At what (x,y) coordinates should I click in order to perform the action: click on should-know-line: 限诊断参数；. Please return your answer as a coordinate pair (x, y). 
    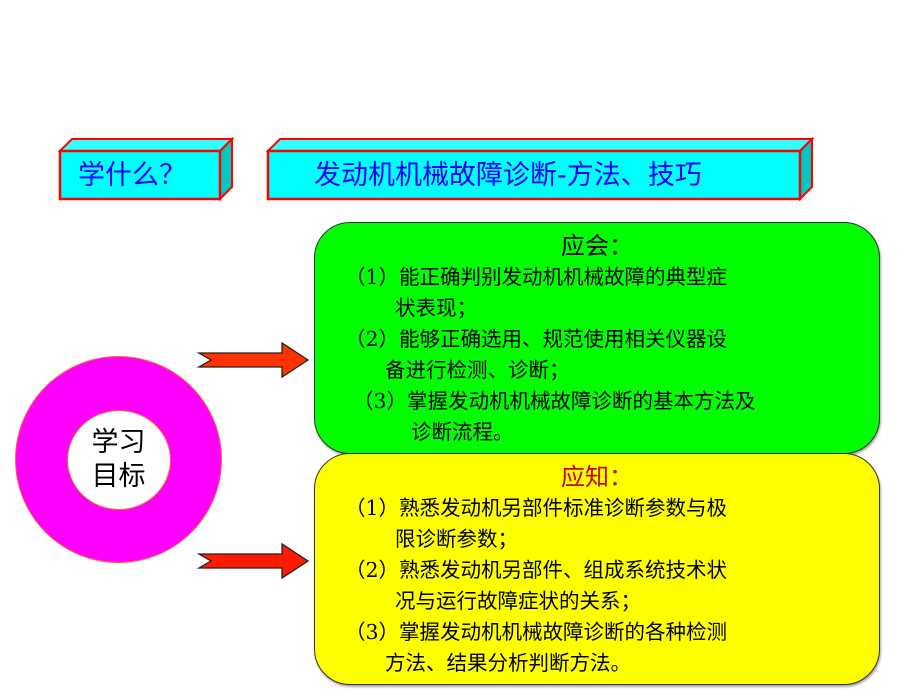
    Looking at the image, I should click on (456, 539).